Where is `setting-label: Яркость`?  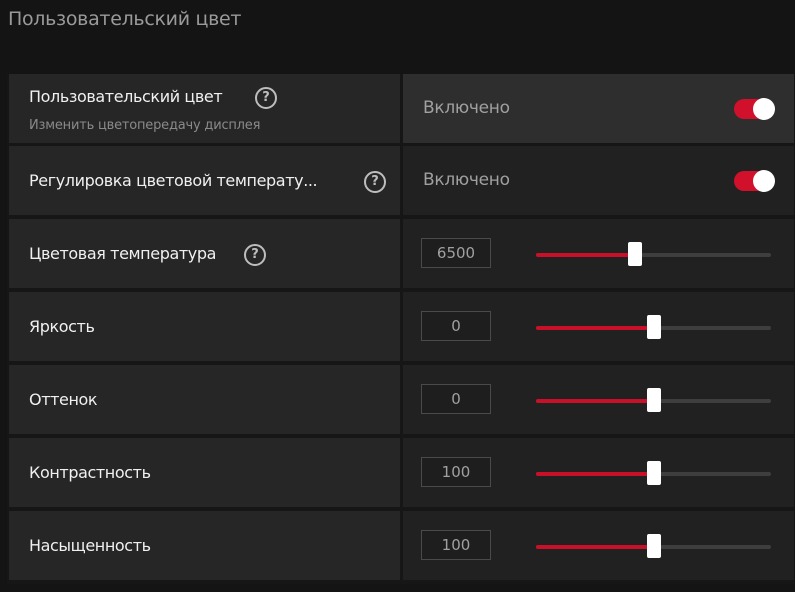 setting-label: Яркость is located at coordinates (62, 326).